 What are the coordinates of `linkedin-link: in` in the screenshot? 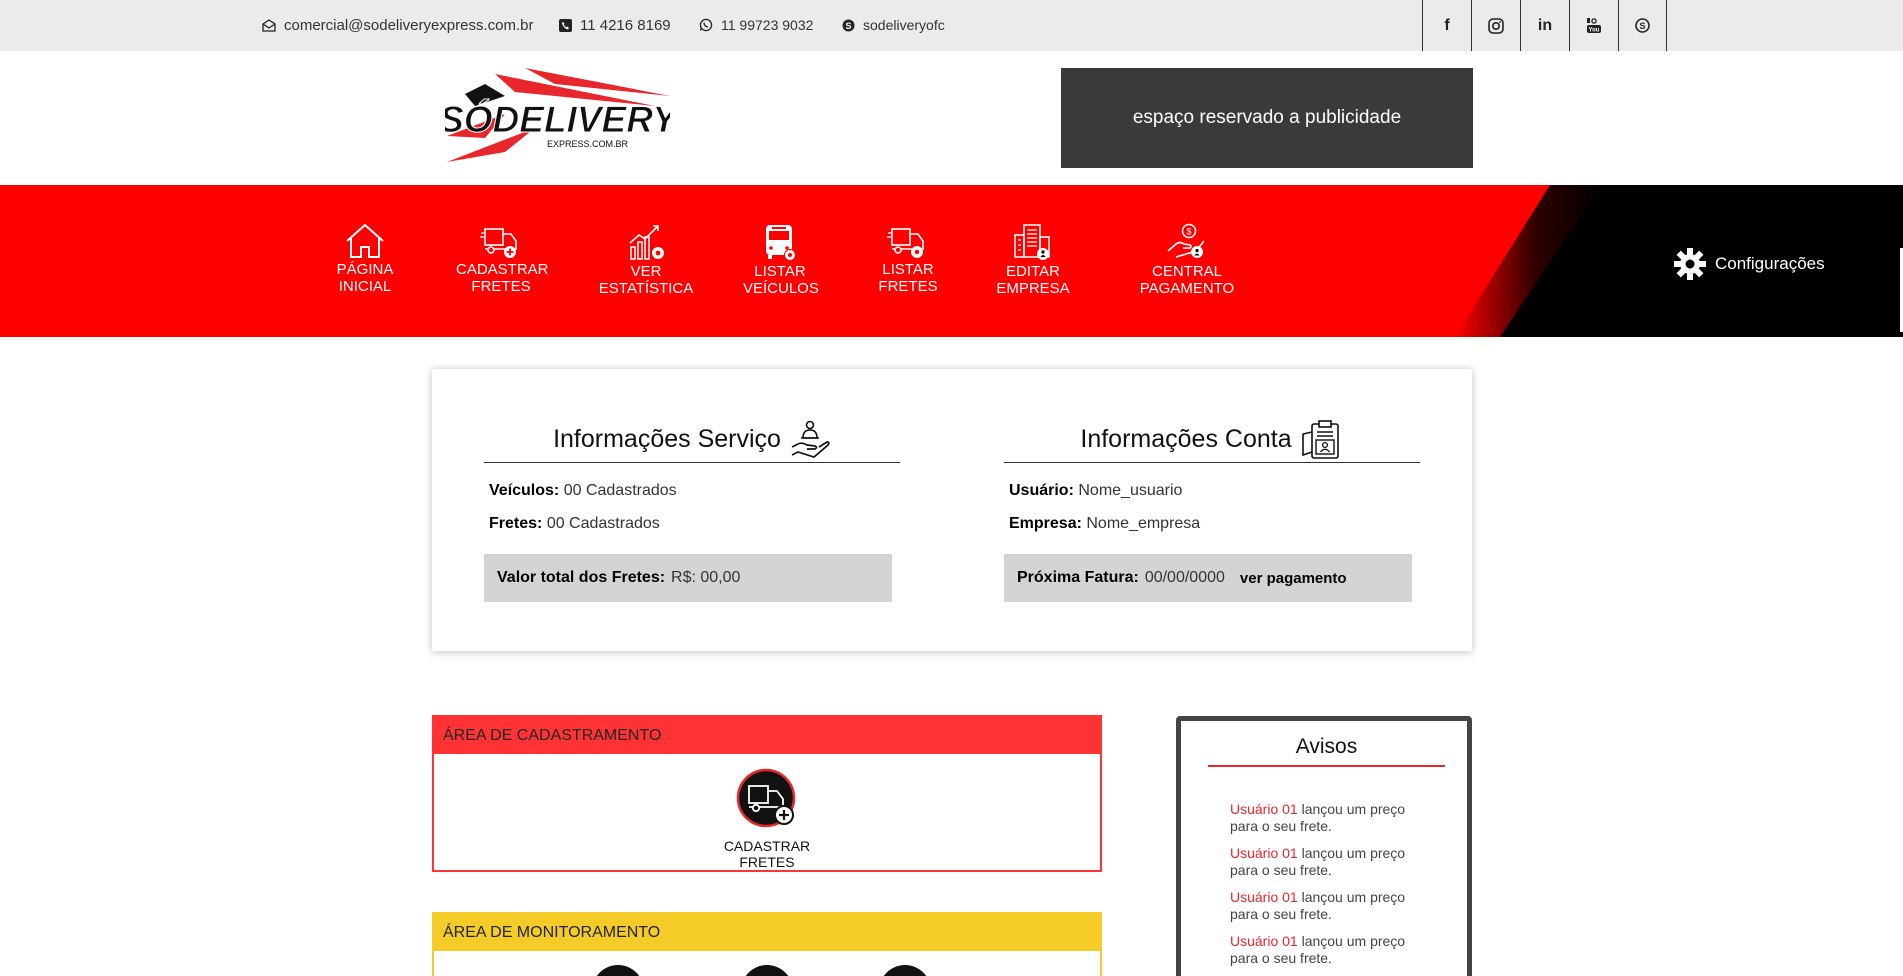 It's located at (1544, 25).